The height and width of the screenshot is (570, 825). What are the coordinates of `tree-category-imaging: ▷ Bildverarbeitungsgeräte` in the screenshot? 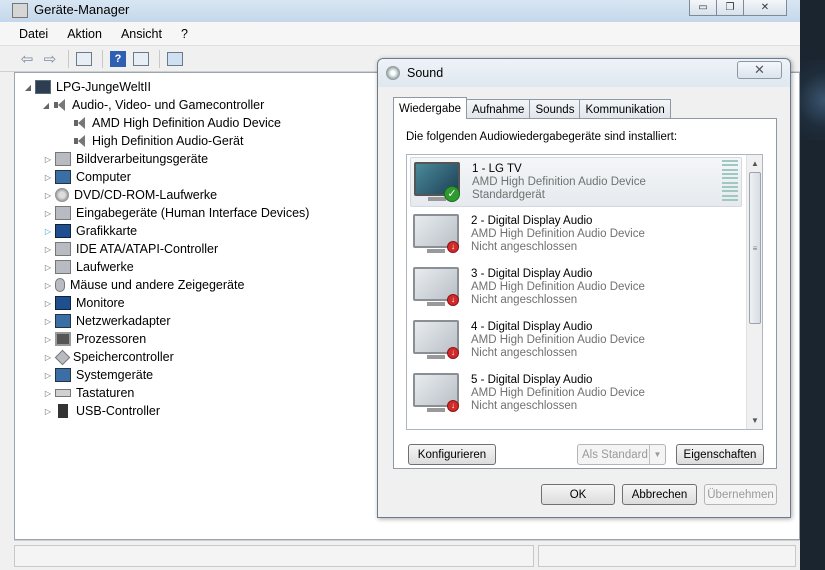 It's located at (125, 159).